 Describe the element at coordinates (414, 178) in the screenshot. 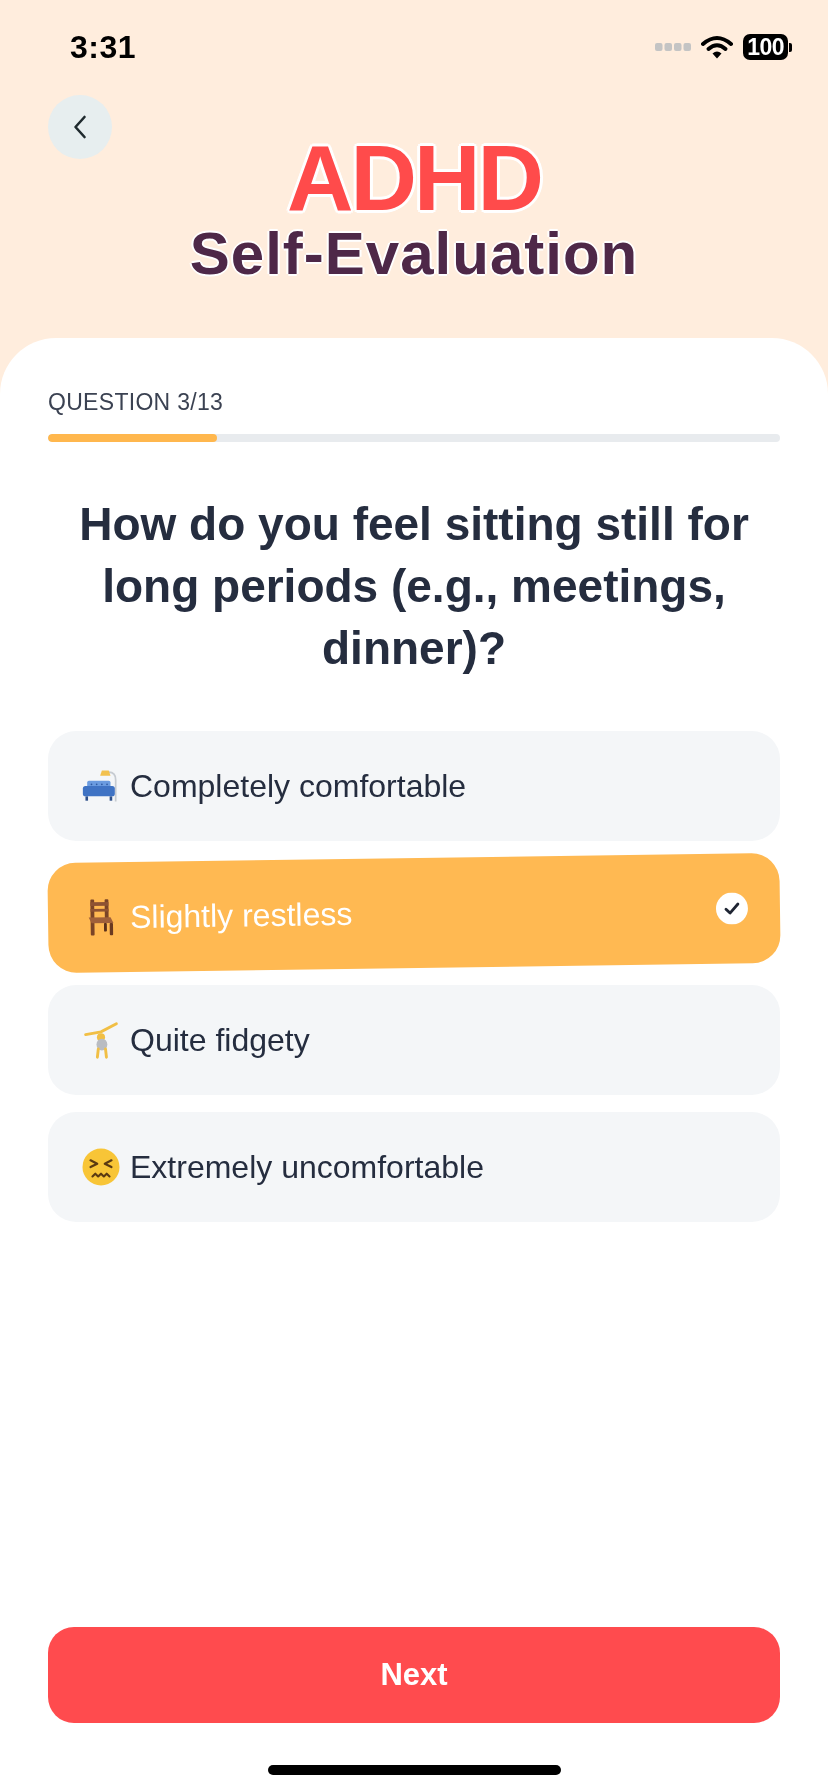

I see `app-title: ADHD` at that location.